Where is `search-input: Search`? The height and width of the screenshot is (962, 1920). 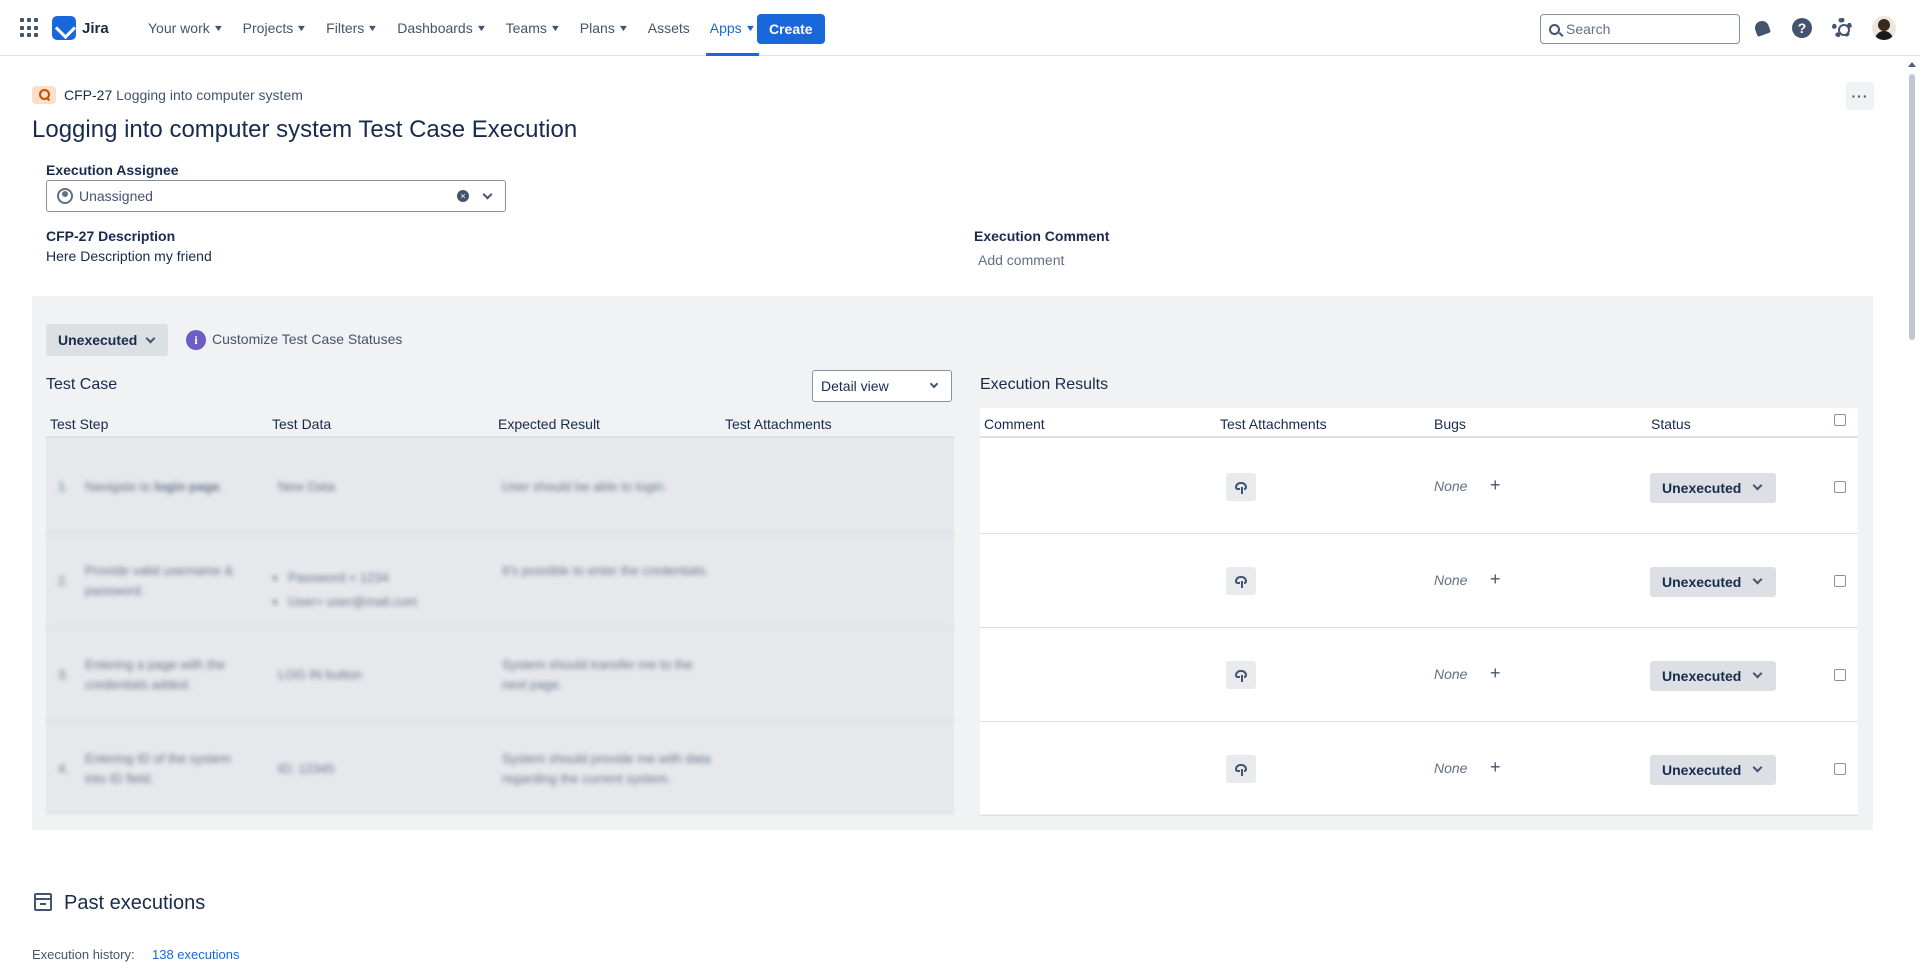 search-input: Search is located at coordinates (1640, 29).